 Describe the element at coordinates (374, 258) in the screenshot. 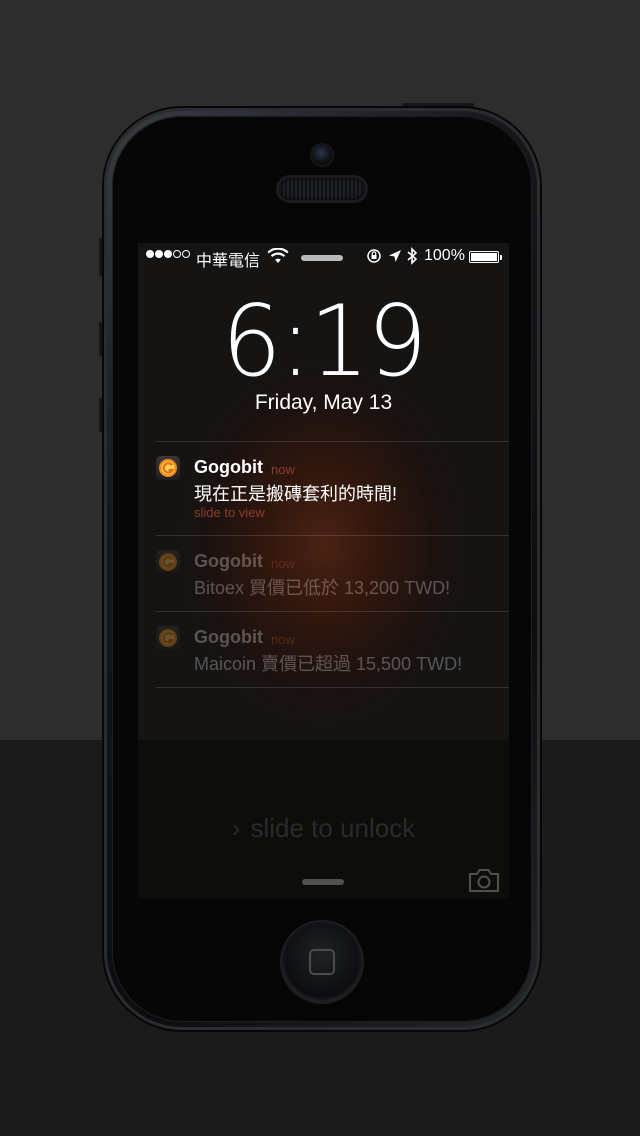

I see `rotation-lock-icon` at that location.